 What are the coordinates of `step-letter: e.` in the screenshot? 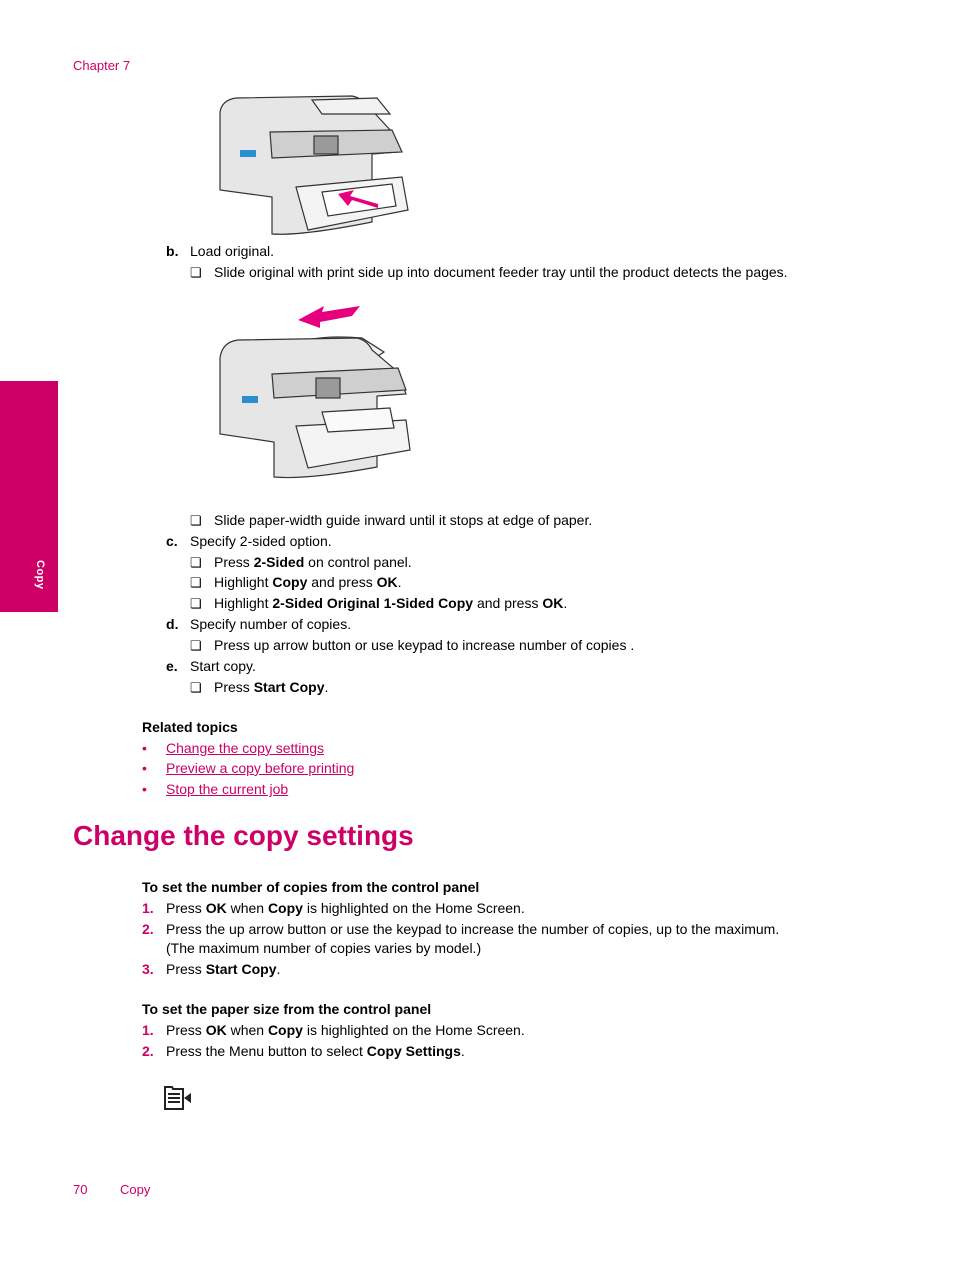 It's located at (172, 666).